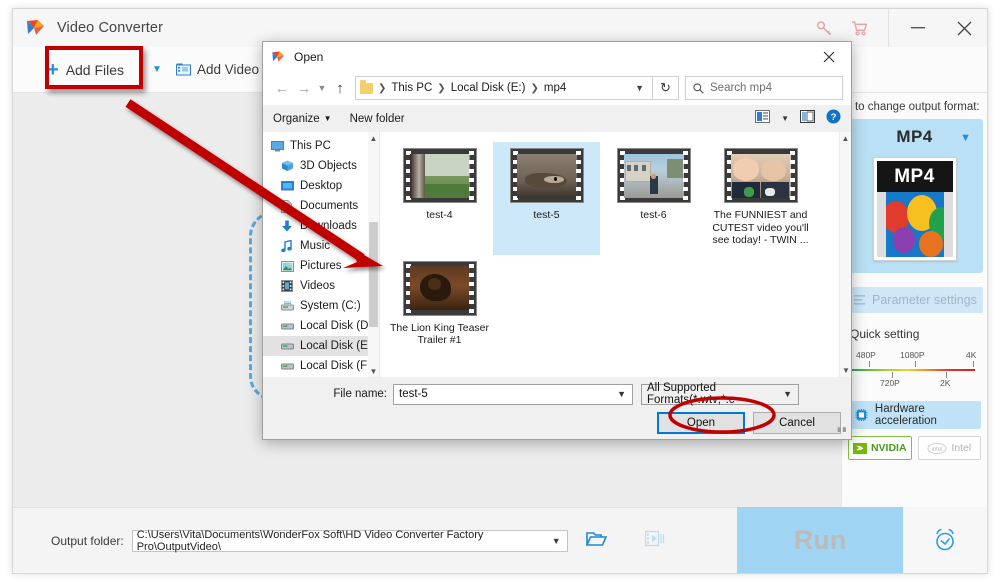 The image size is (1000, 582). I want to click on tree-item-music: Music, so click(321, 246).